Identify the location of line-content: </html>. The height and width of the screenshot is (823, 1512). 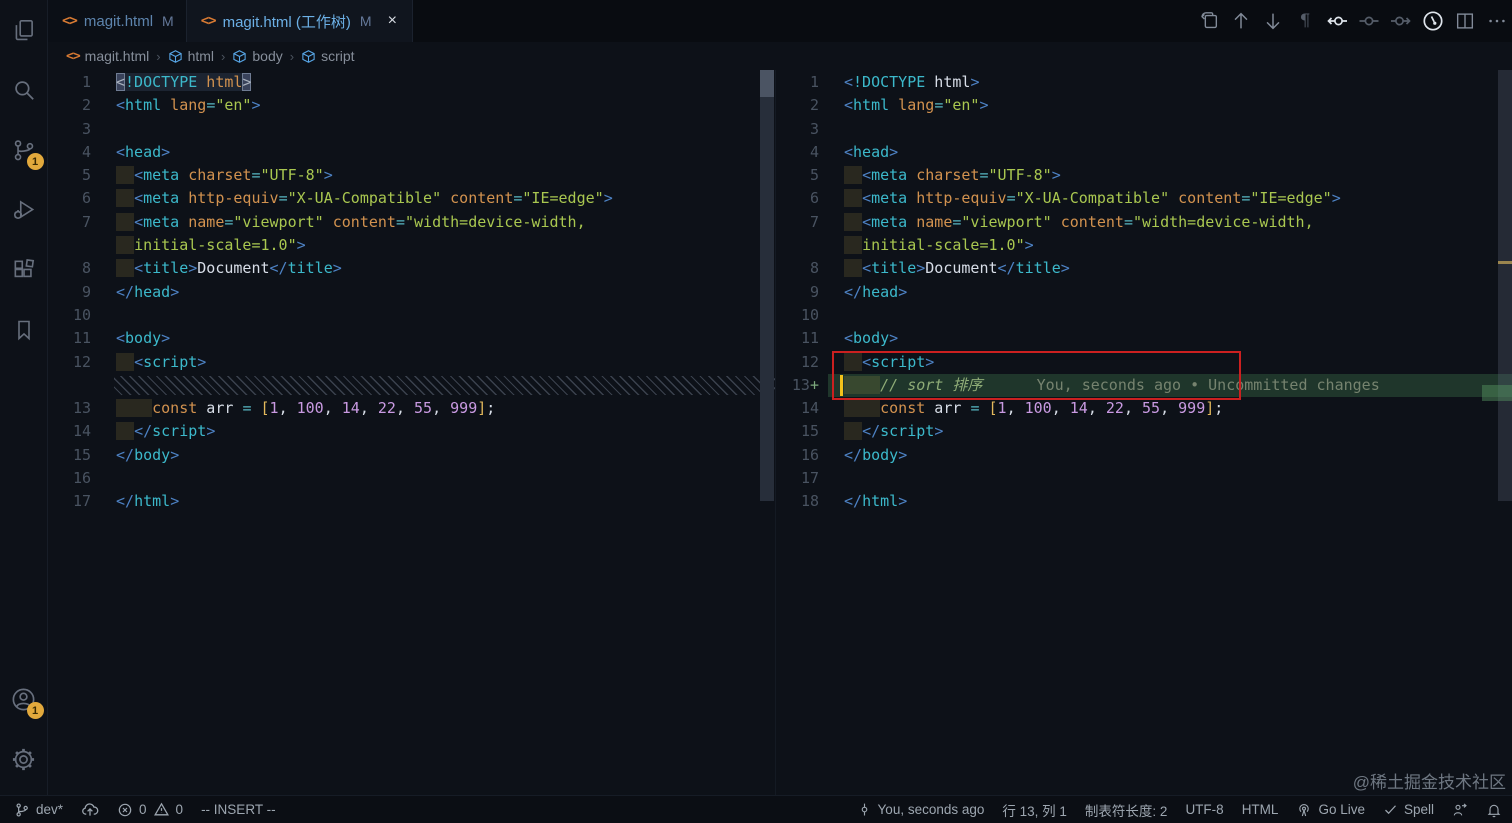
(876, 501).